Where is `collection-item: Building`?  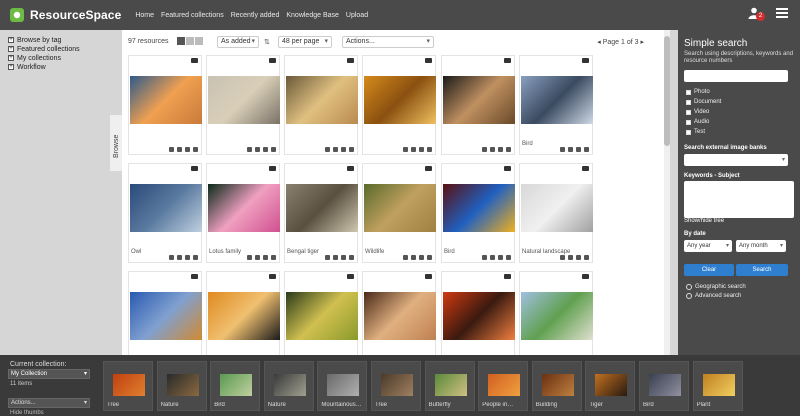
collection-item: Building is located at coordinates (556, 386).